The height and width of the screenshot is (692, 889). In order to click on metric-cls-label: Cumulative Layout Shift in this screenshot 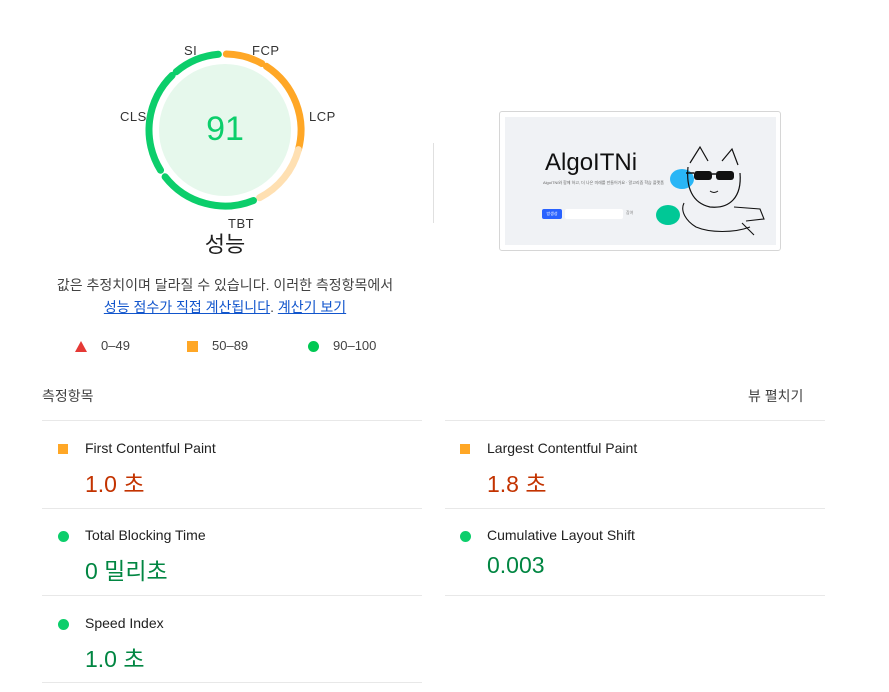, I will do `click(561, 535)`.